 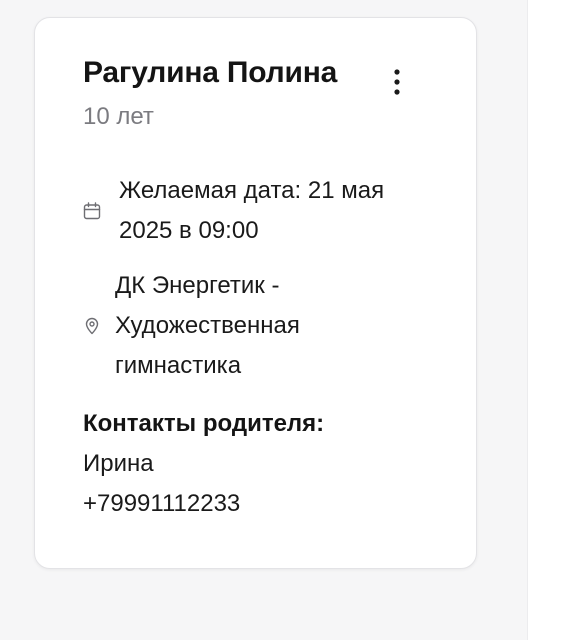 I want to click on contacts-label: Контакты родителя:, so click(x=204, y=423).